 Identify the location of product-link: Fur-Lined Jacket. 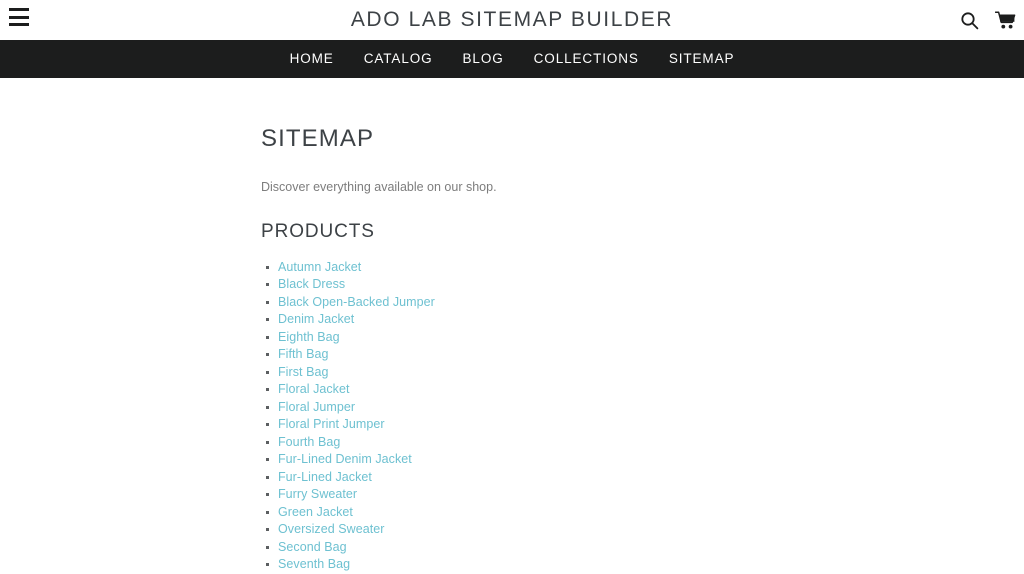
(325, 477).